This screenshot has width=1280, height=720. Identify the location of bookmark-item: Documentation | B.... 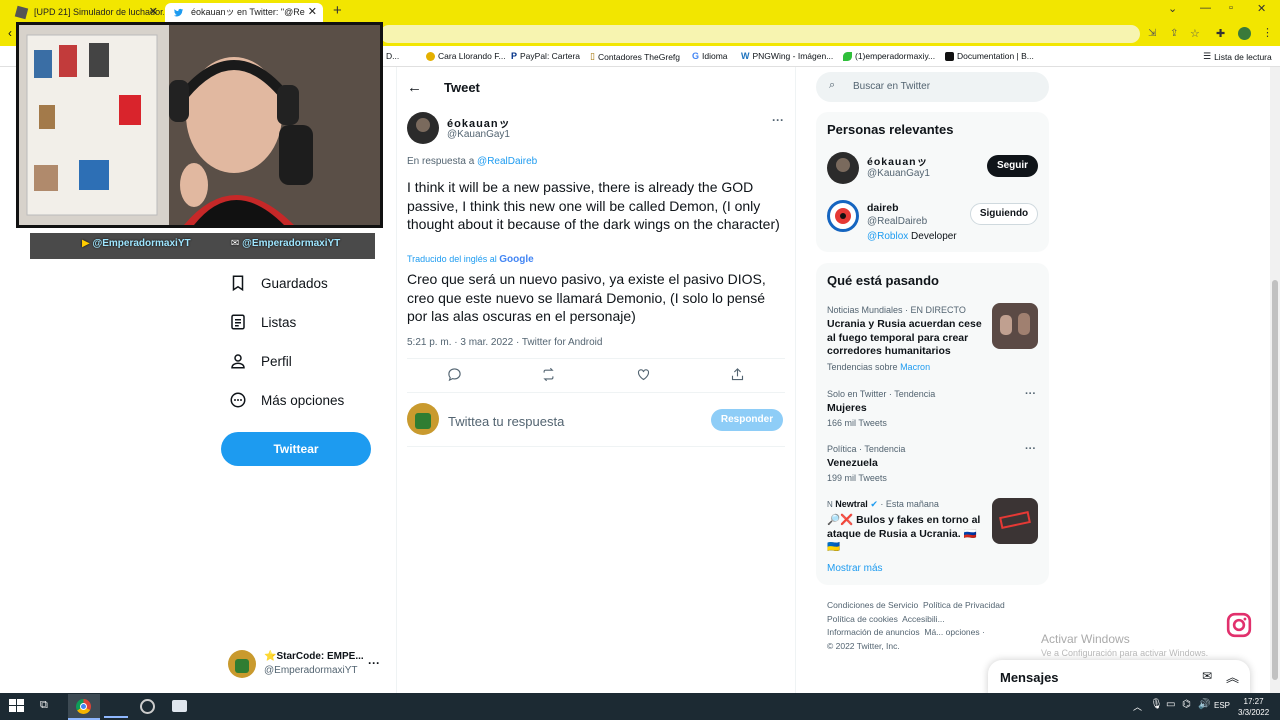
(989, 56).